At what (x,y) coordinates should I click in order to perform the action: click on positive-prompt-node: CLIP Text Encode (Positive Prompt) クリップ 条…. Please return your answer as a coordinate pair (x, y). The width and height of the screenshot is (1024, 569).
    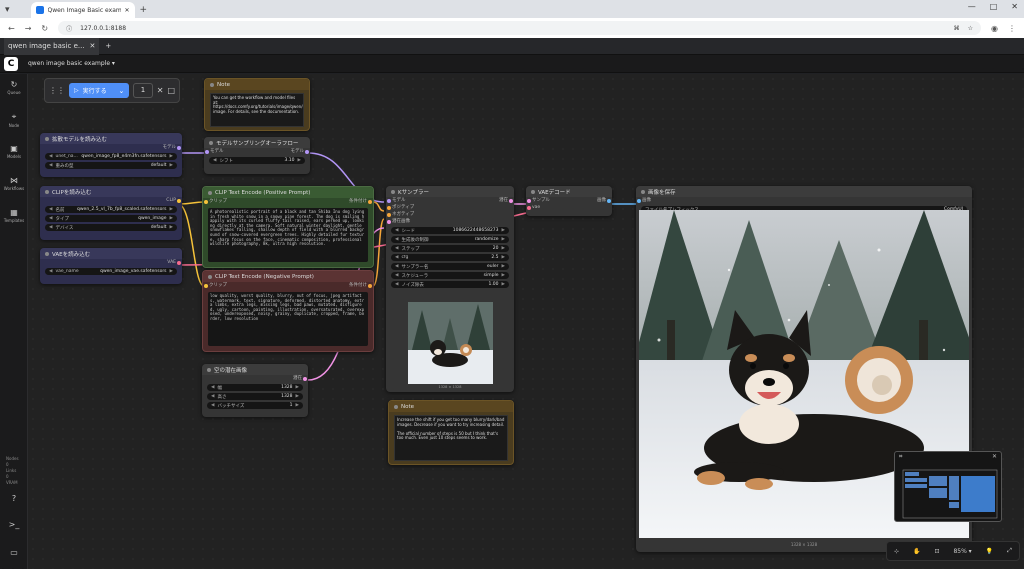
    Looking at the image, I should click on (288, 227).